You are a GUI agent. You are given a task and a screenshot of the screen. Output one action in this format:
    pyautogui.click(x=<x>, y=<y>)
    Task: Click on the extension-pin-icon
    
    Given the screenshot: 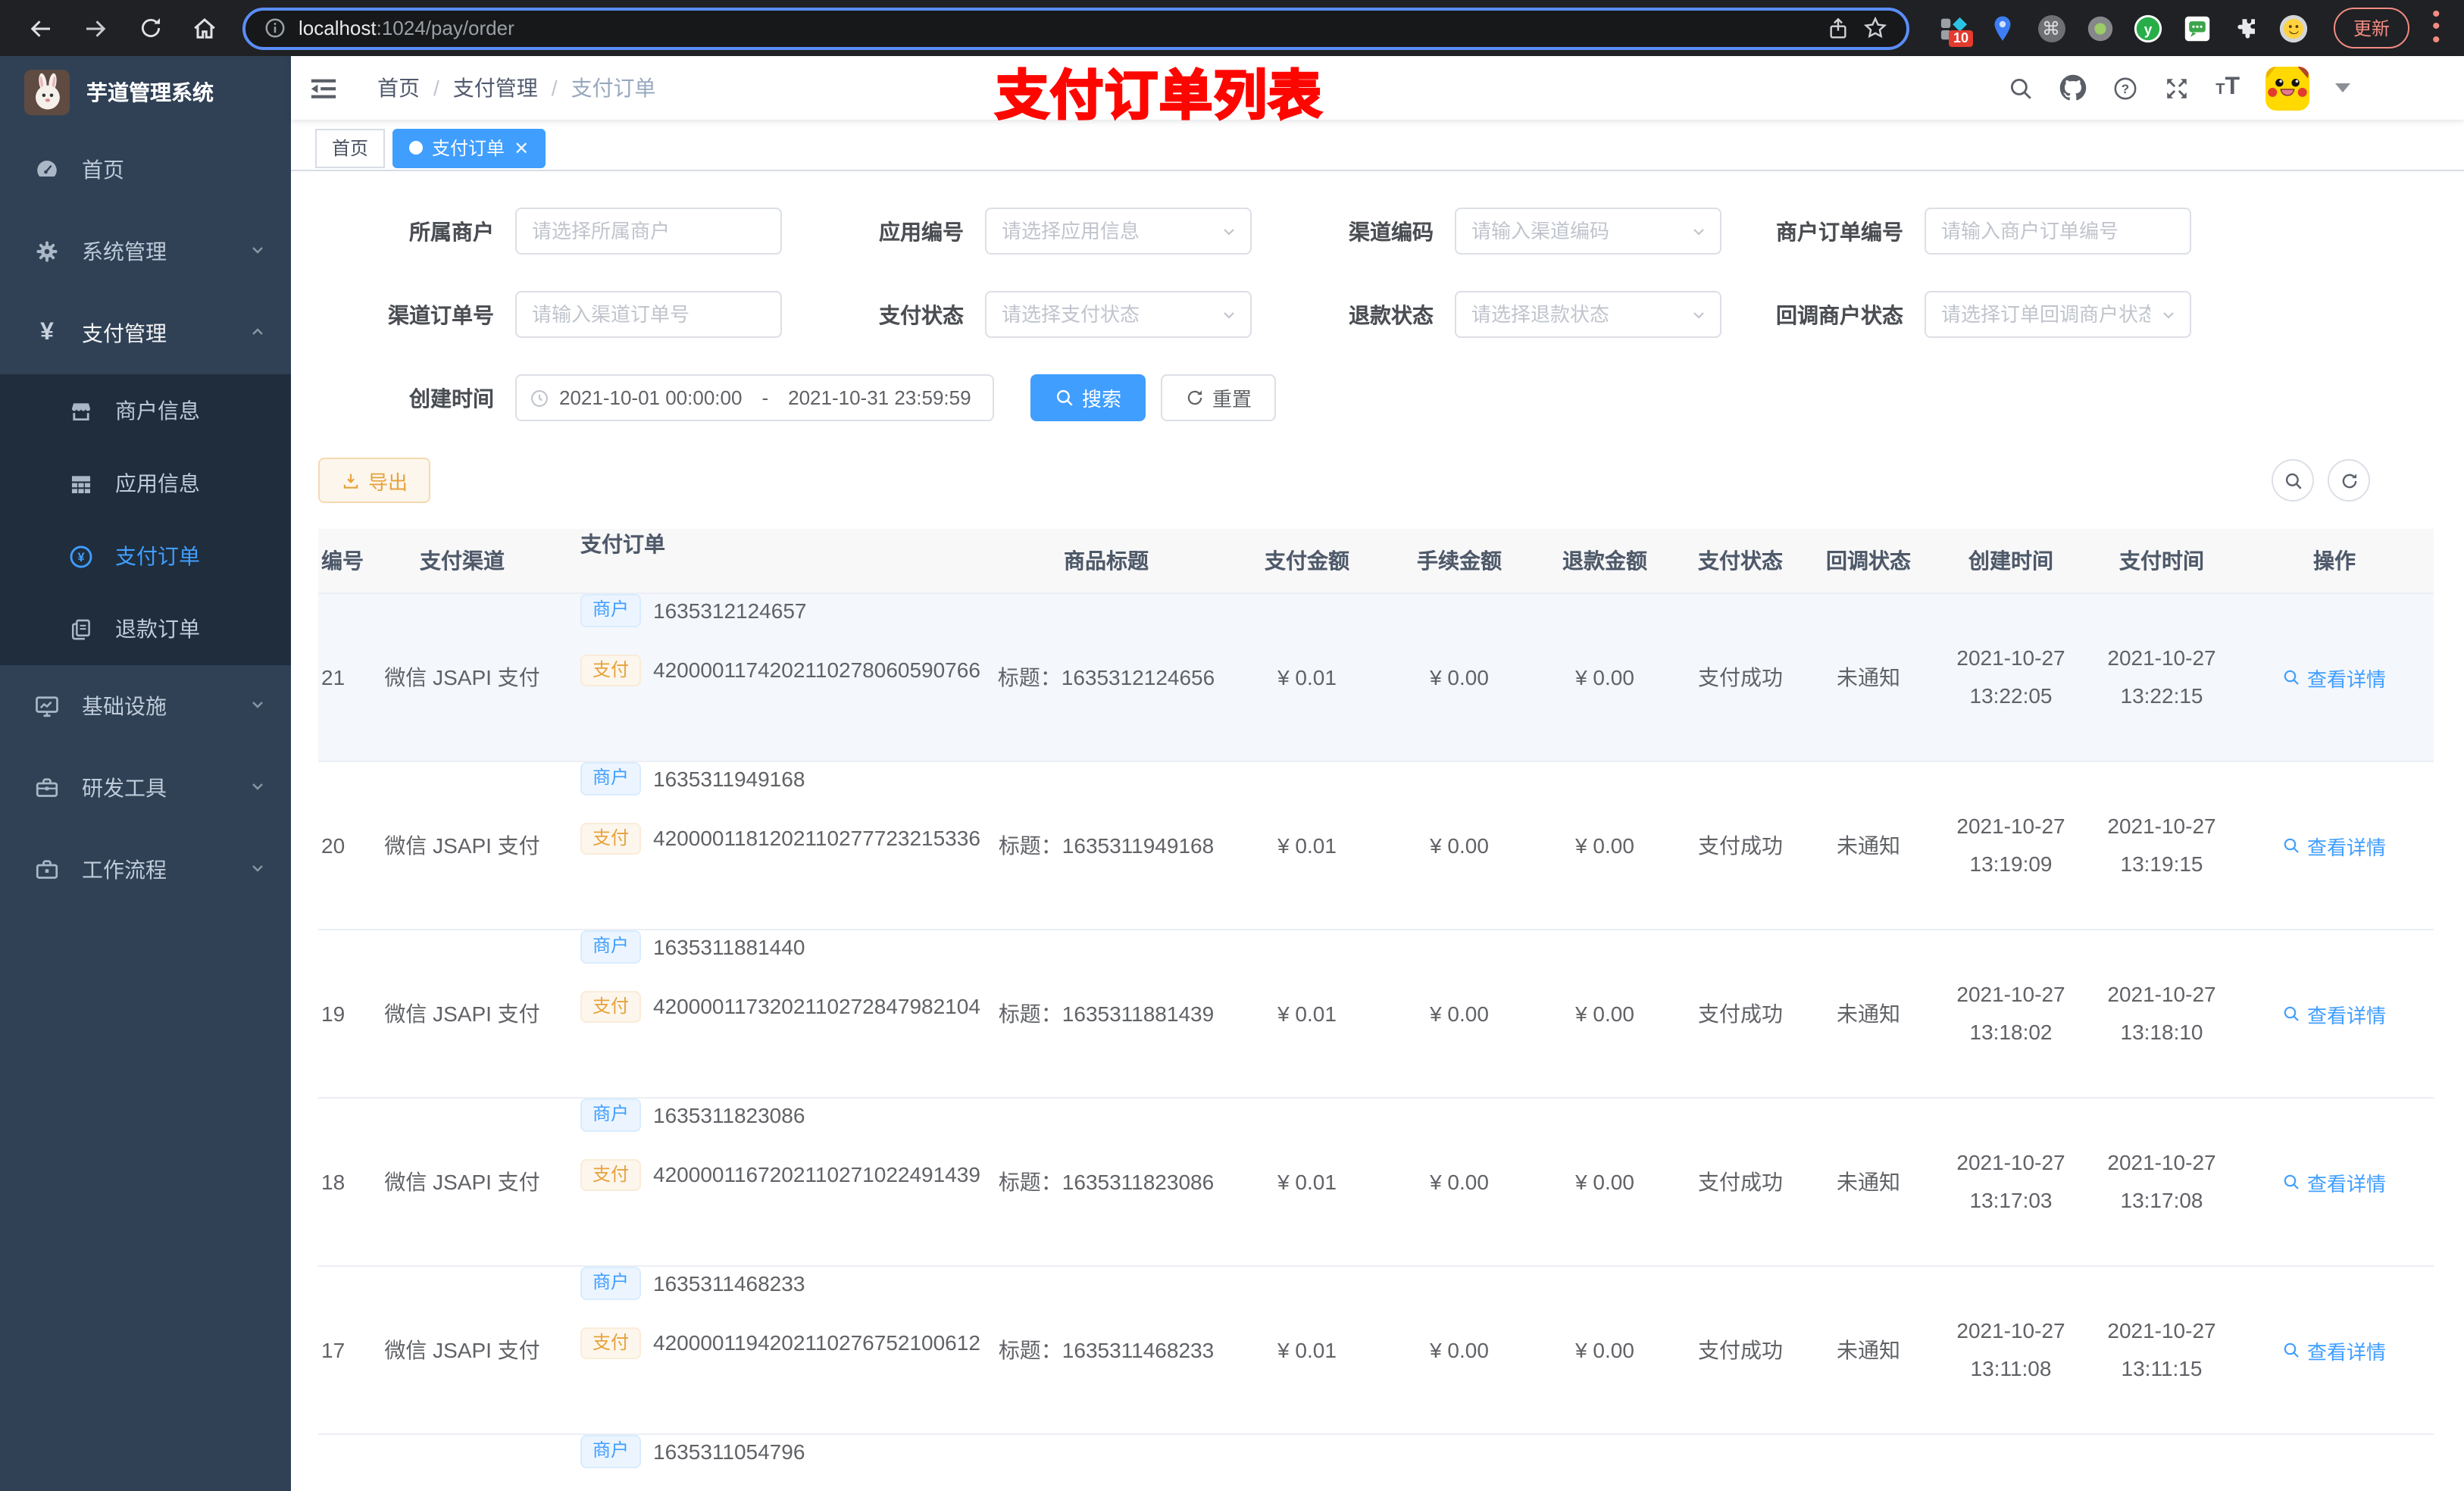 What is the action you would take?
    pyautogui.click(x=2002, y=28)
    